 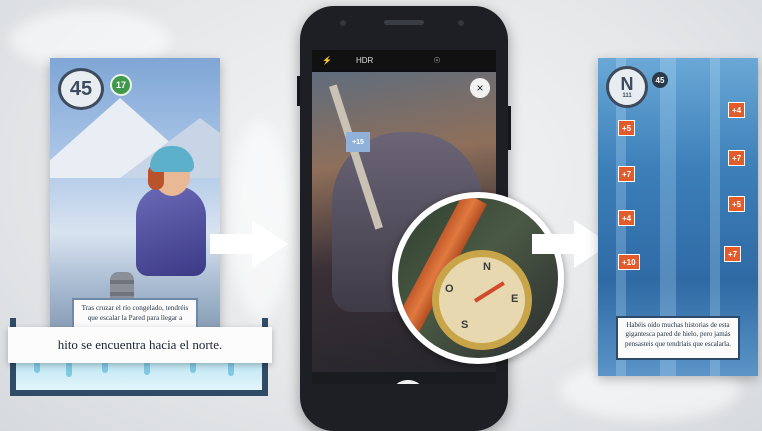 I want to click on compass-letter-e: E, so click(x=515, y=299).